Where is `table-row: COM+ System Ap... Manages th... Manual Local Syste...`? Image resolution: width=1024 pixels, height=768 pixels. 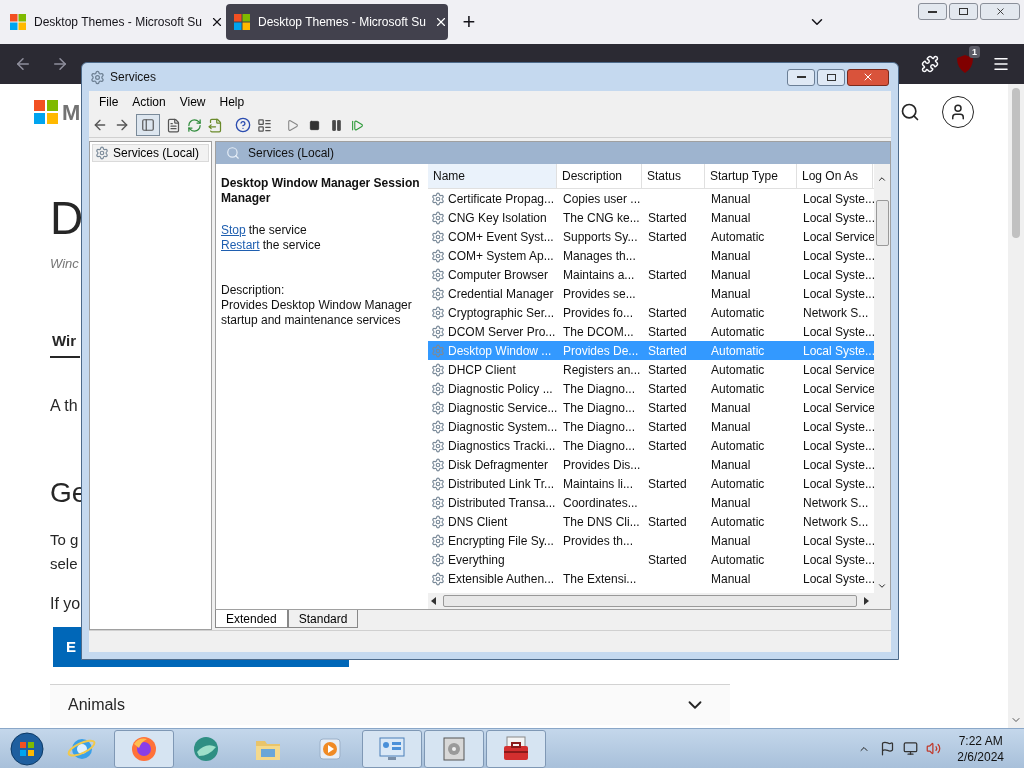 table-row: COM+ System Ap... Manages th... Manual Local Syste... is located at coordinates (651, 255).